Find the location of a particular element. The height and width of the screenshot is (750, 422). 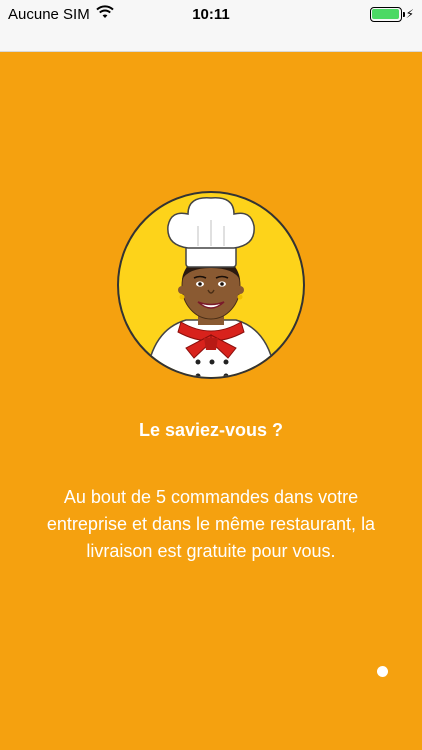

chef-avatar-illustration is located at coordinates (211, 285).